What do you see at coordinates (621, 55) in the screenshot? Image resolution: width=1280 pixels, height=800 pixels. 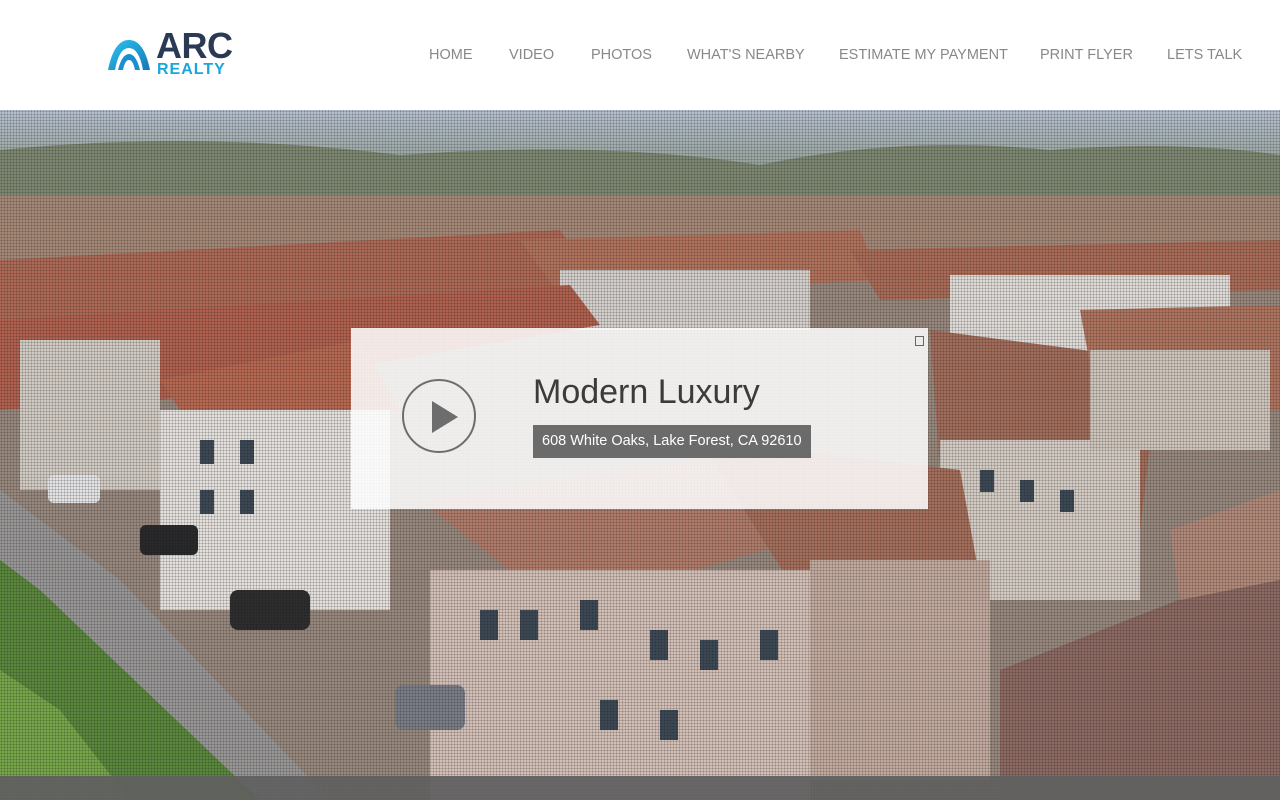 I see `nav-photos: PHOTOS` at bounding box center [621, 55].